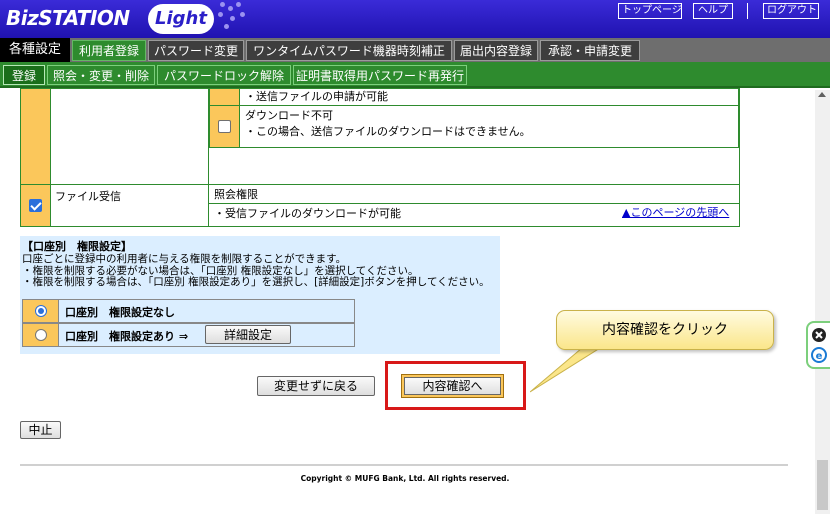  What do you see at coordinates (675, 212) in the screenshot?
I see `back-to-top-link: ▲このページの先頭へ` at bounding box center [675, 212].